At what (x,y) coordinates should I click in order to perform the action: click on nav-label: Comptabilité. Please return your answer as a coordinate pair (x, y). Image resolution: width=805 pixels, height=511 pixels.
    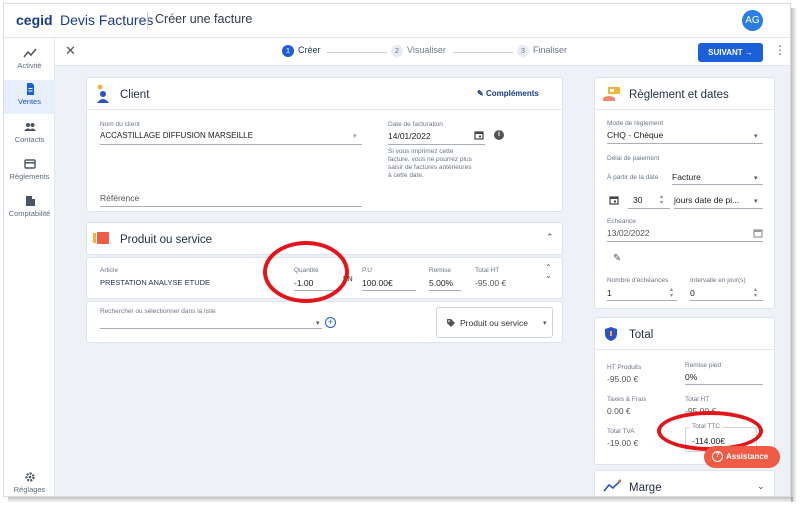
    Looking at the image, I should click on (29, 213).